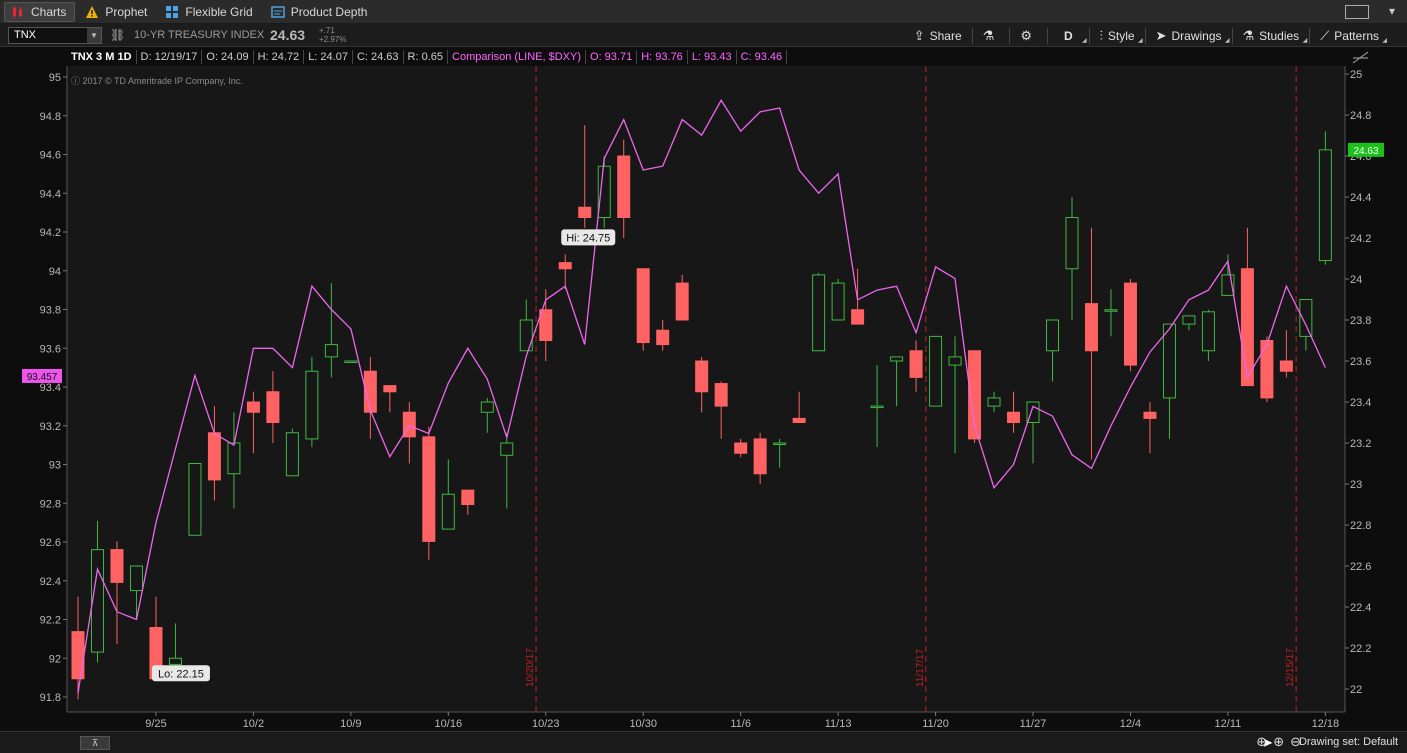 The height and width of the screenshot is (753, 1407). What do you see at coordinates (1365, 151) in the screenshot?
I see `last-price-tag-label: 24.63` at bounding box center [1365, 151].